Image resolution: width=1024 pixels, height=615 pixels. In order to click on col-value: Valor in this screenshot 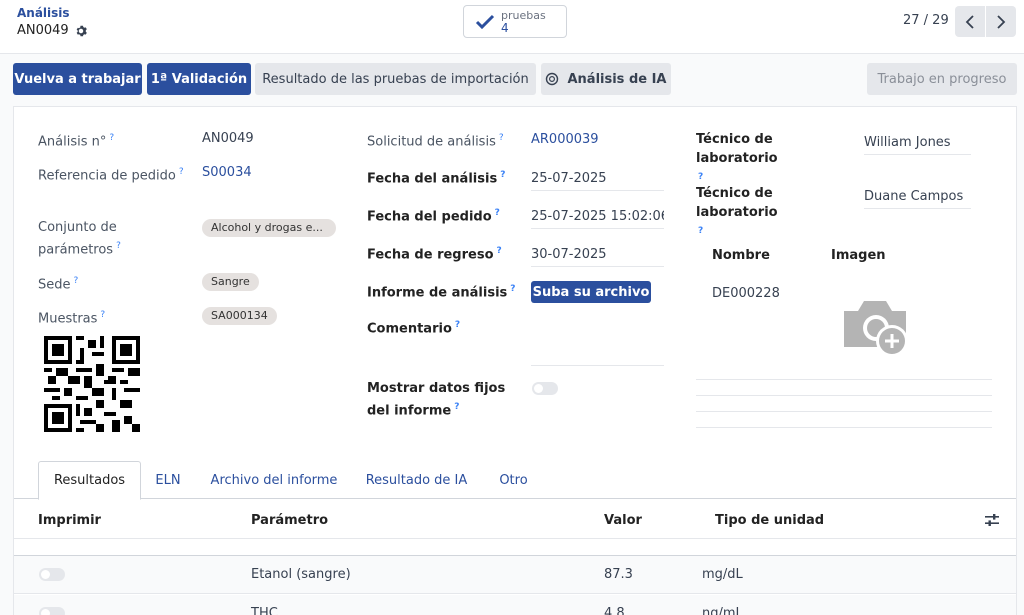, I will do `click(623, 520)`.